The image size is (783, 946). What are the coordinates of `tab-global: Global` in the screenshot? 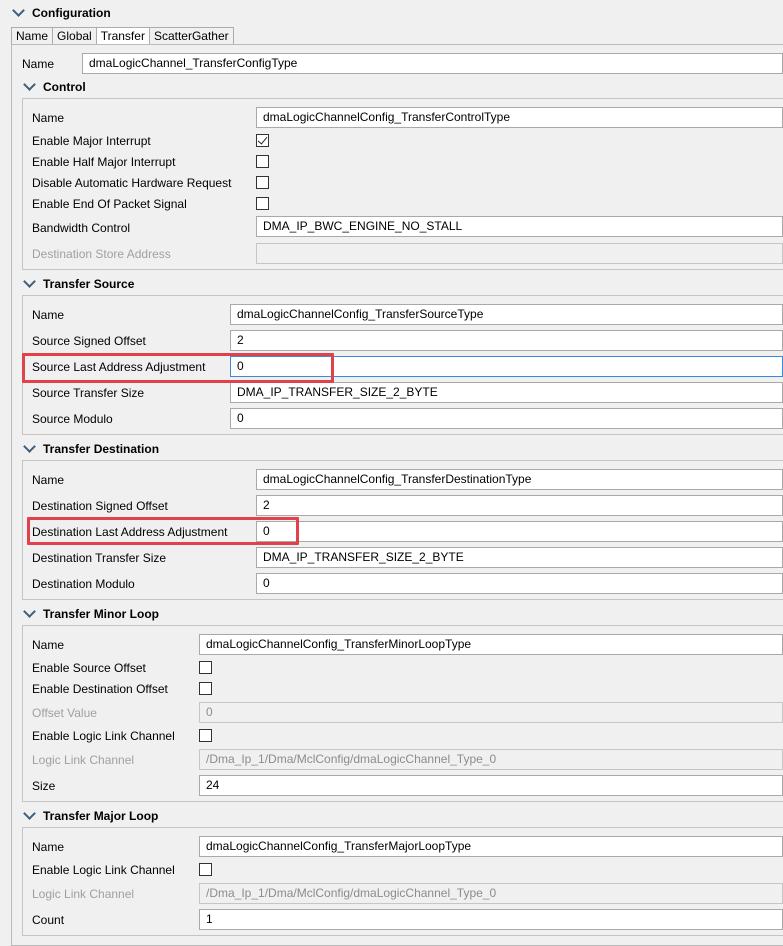 It's located at (74, 36).